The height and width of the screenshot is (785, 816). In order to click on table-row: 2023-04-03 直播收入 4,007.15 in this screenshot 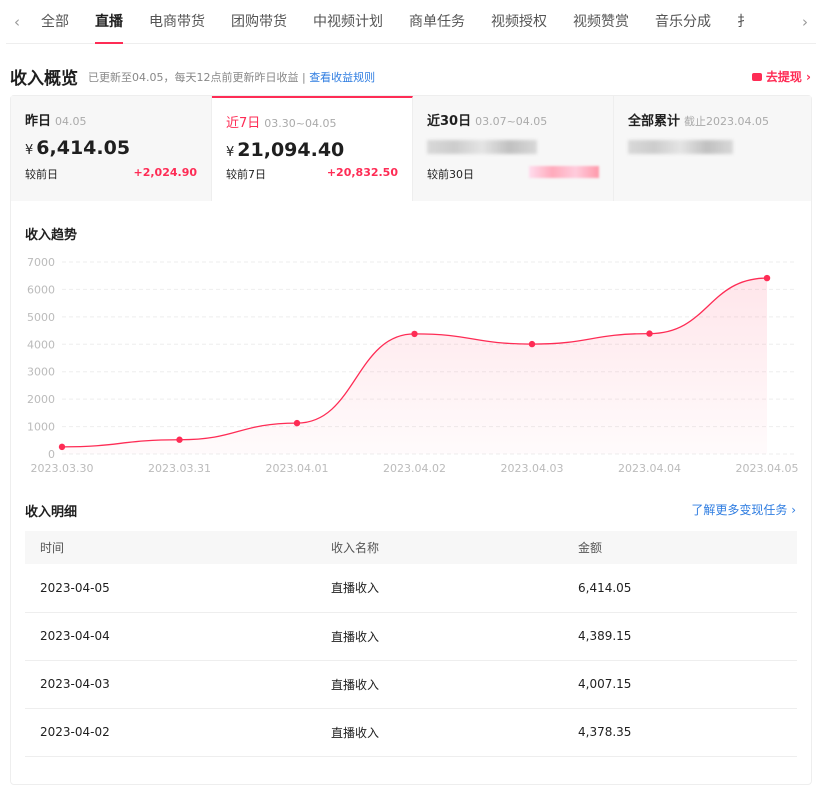, I will do `click(411, 684)`.